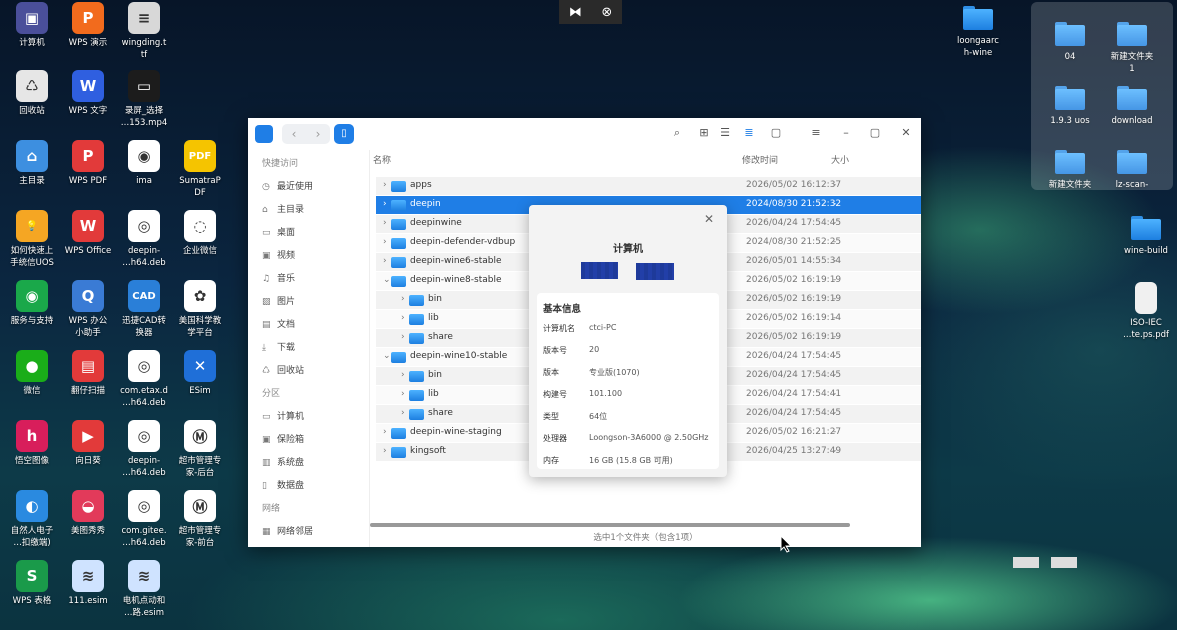 The height and width of the screenshot is (630, 1177). I want to click on desktop-icon: ♺ 回收站, so click(32, 93).